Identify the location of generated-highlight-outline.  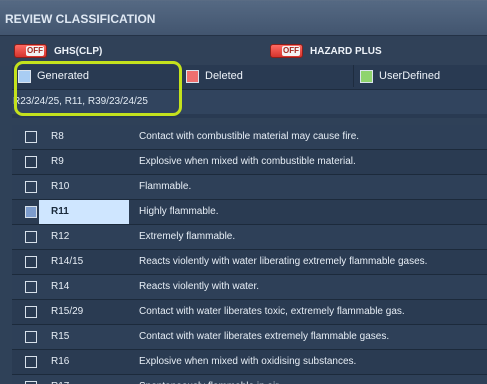
(98, 88).